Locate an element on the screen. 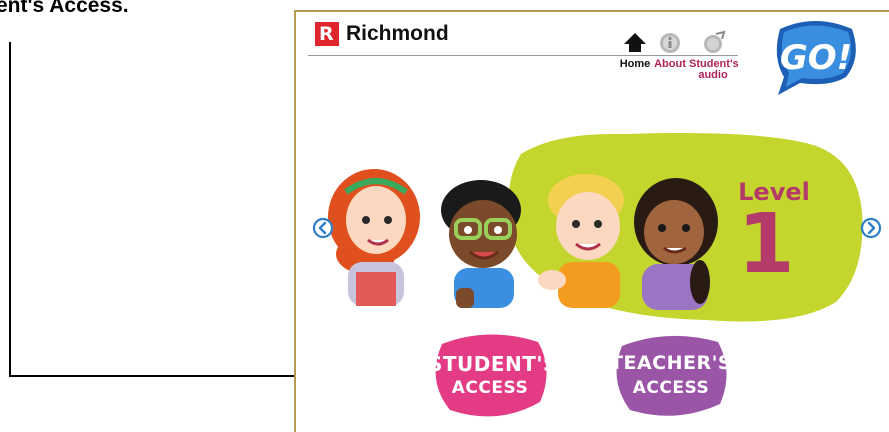  annotation-caption: ent's Access. is located at coordinates (64, 8).